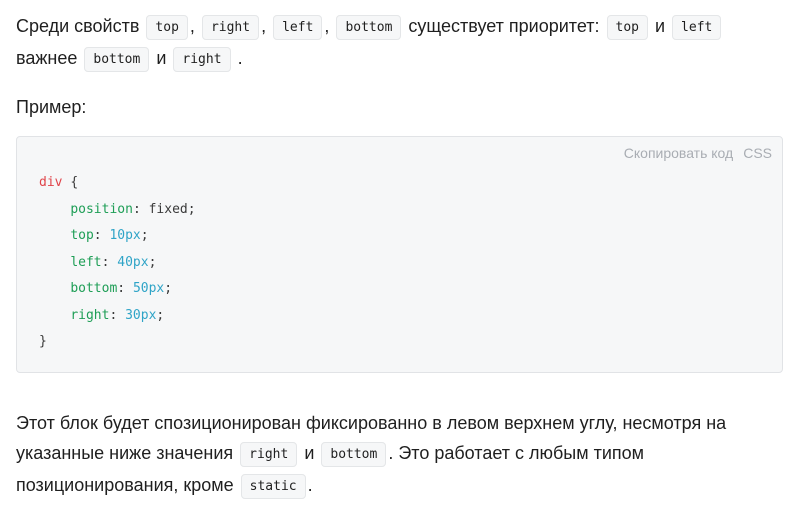  What do you see at coordinates (504, 26) in the screenshot?
I see `text: существует приоритет:` at bounding box center [504, 26].